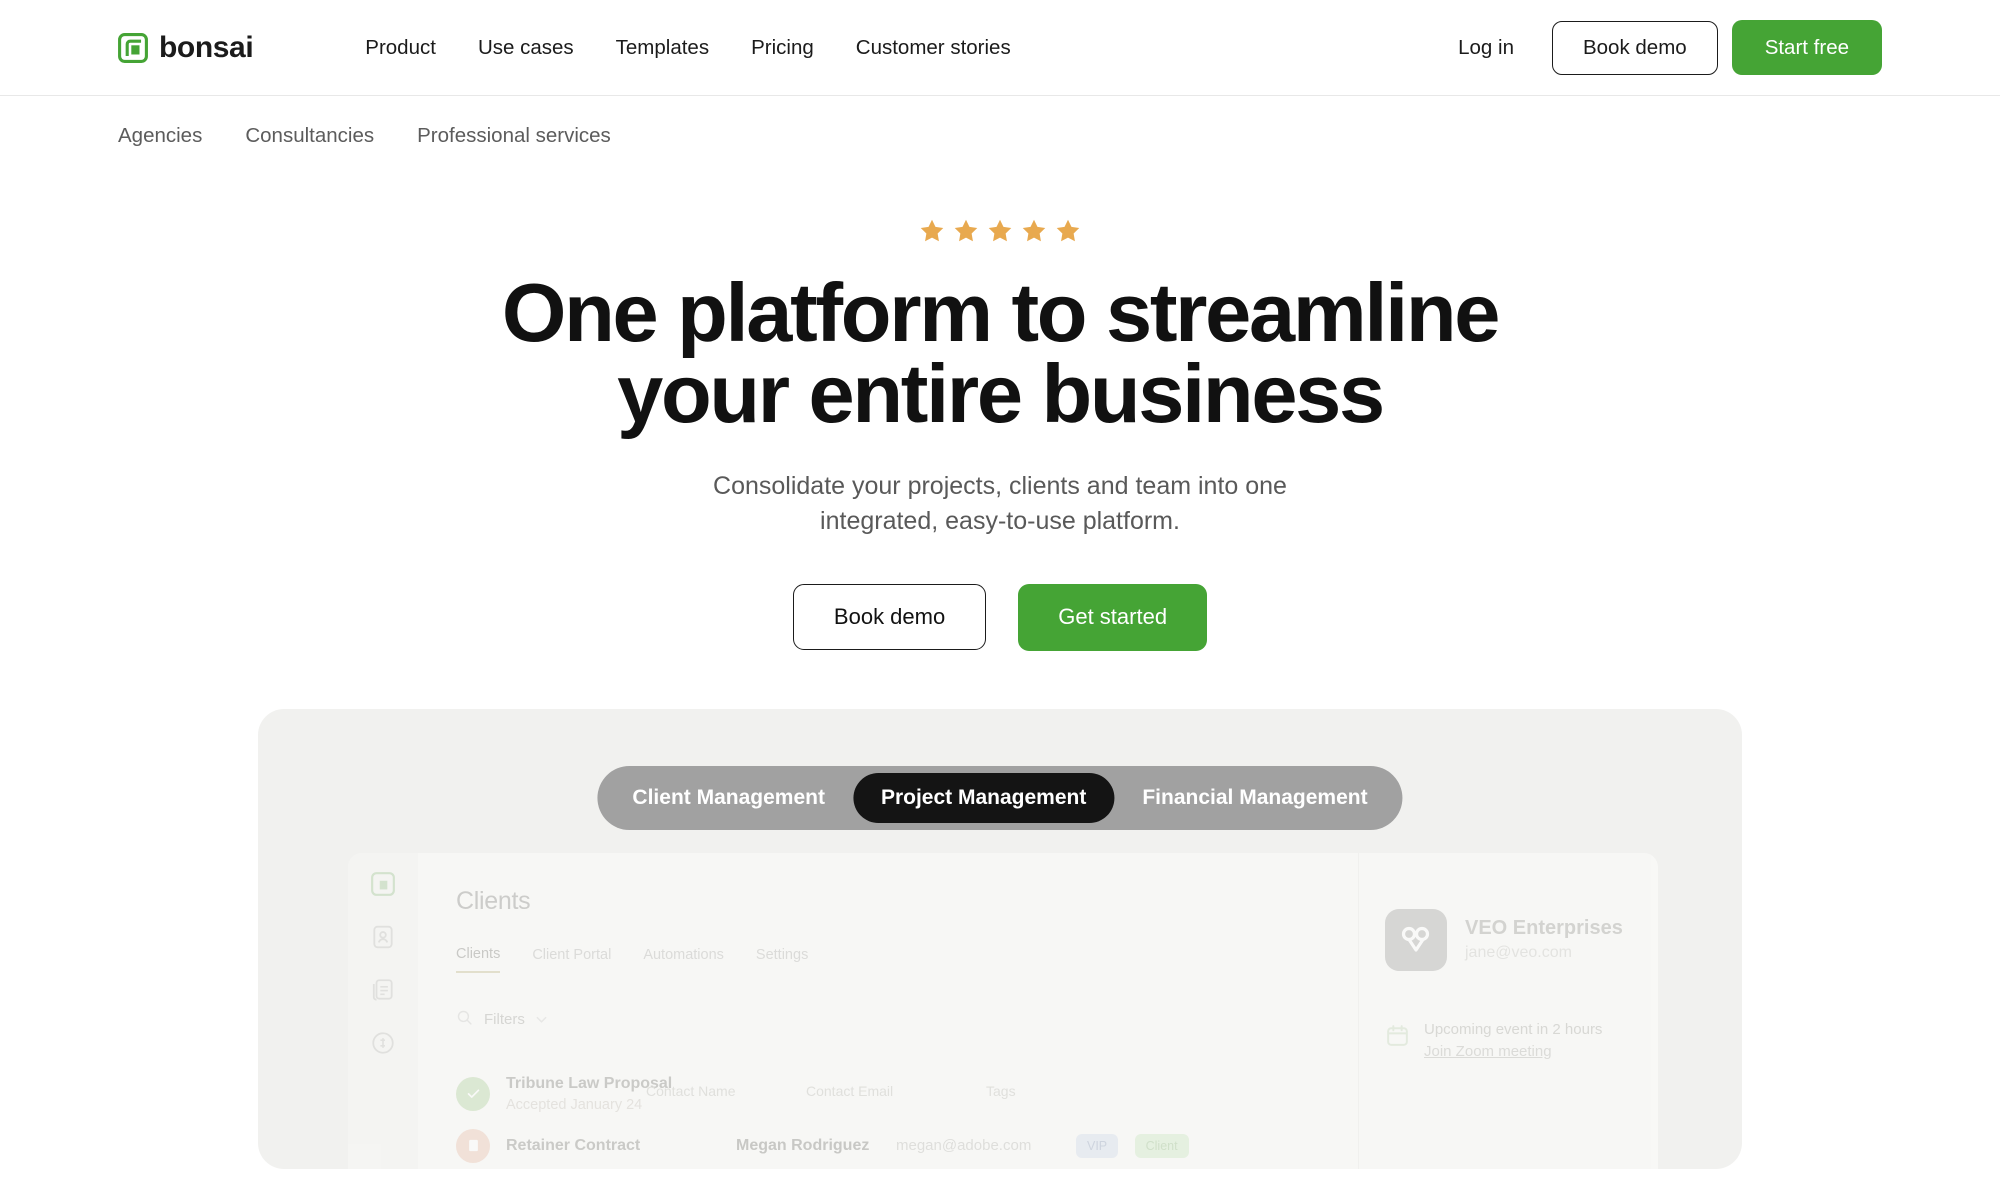  Describe the element at coordinates (803, 1145) in the screenshot. I see `cell-contact-name: Megan Rodriguez` at that location.